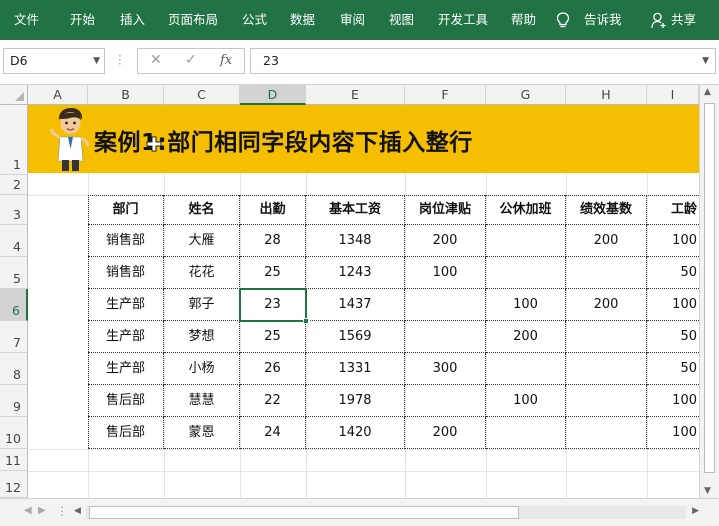 Image resolution: width=719 pixels, height=526 pixels. What do you see at coordinates (191, 60) in the screenshot?
I see `enter-icon: ✓` at bounding box center [191, 60].